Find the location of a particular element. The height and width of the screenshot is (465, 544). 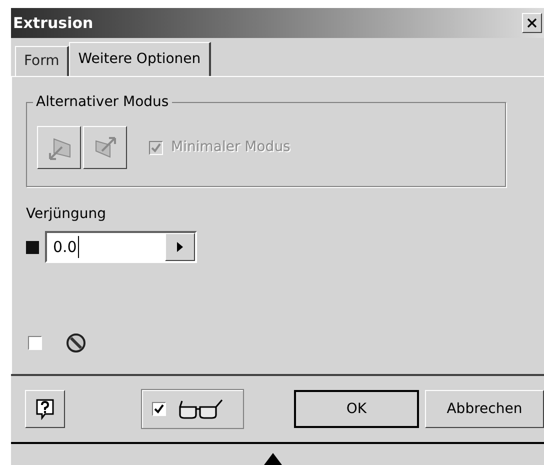

window-title: Extrusion is located at coordinates (53, 23).